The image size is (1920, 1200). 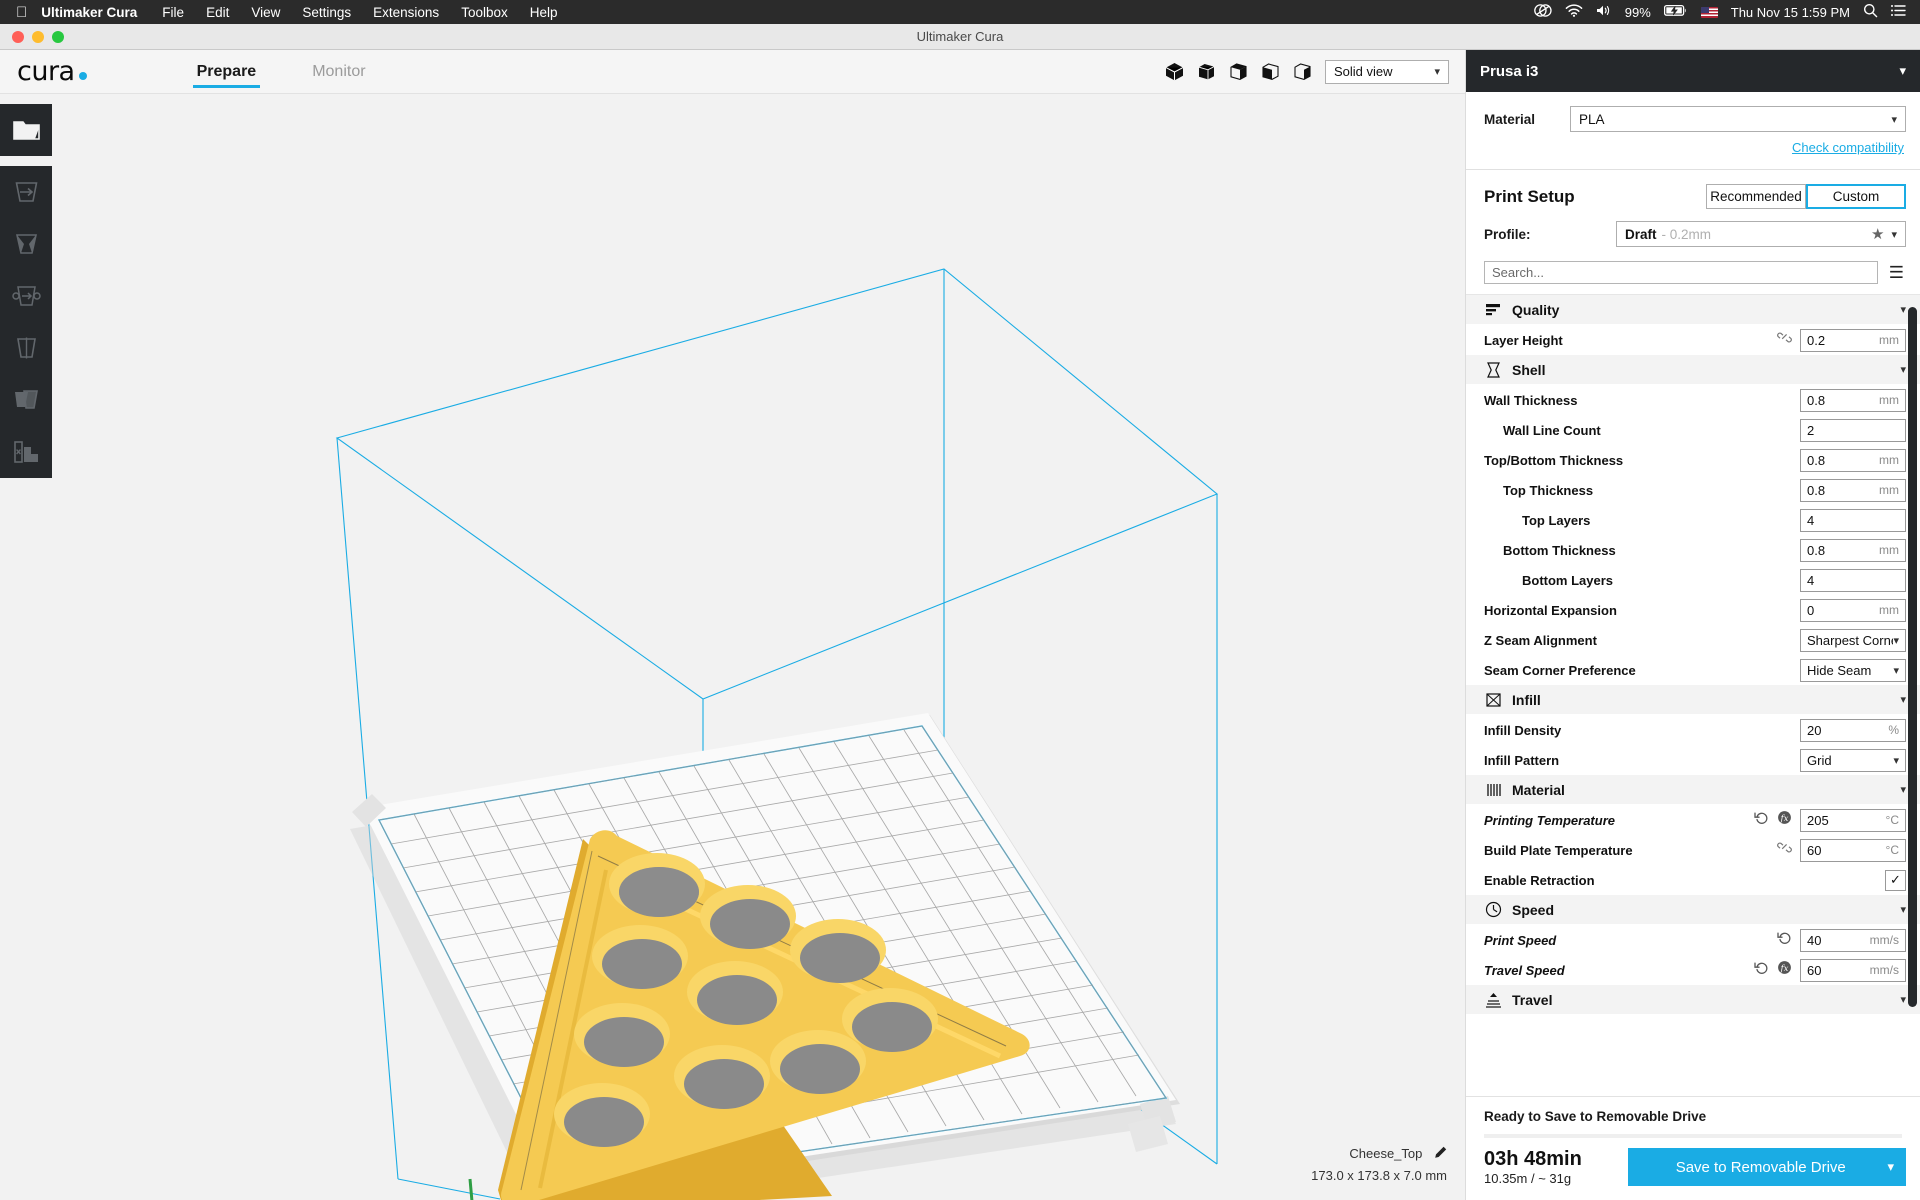 I want to click on save-to-removable-drive-button: Save to Removable Drive ▾, so click(x=1767, y=1167).